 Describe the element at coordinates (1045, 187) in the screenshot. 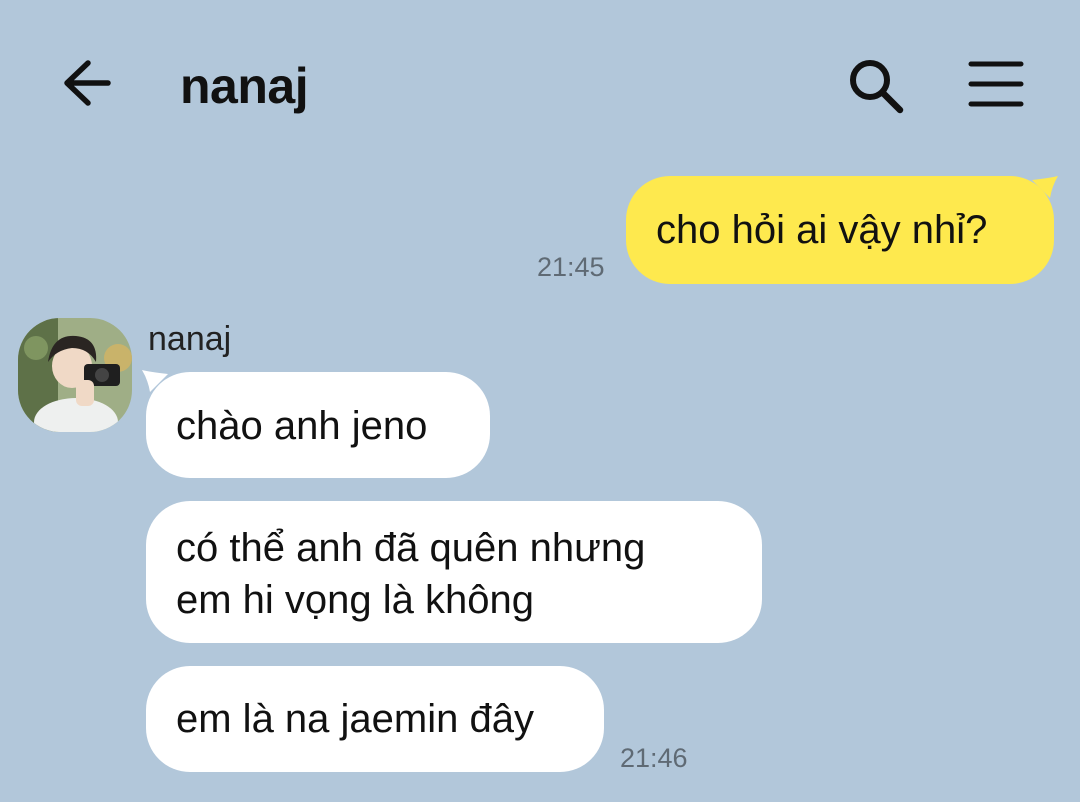

I see `outgoing-bubble-tail` at that location.